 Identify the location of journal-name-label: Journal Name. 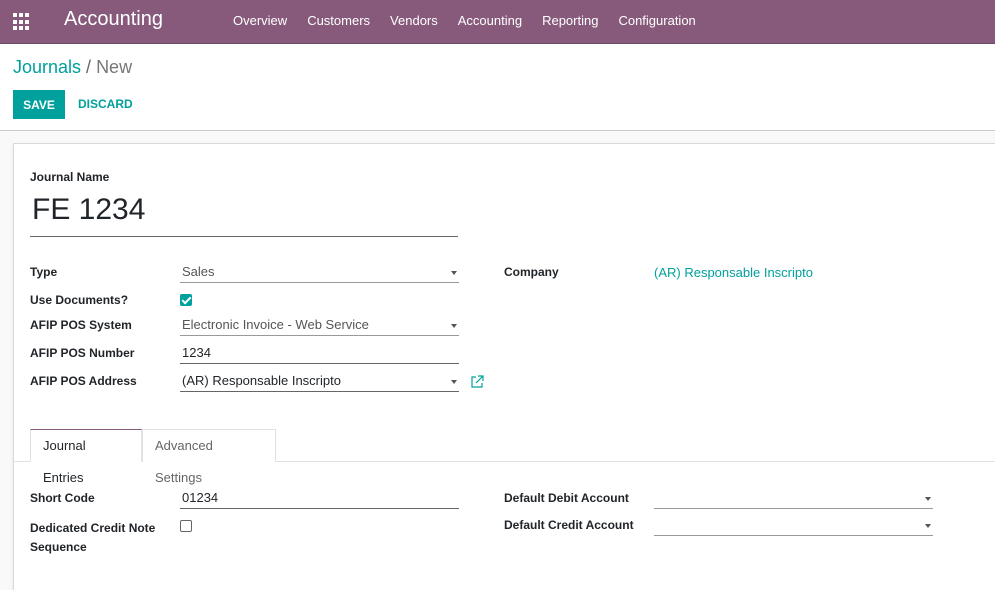
(70, 177).